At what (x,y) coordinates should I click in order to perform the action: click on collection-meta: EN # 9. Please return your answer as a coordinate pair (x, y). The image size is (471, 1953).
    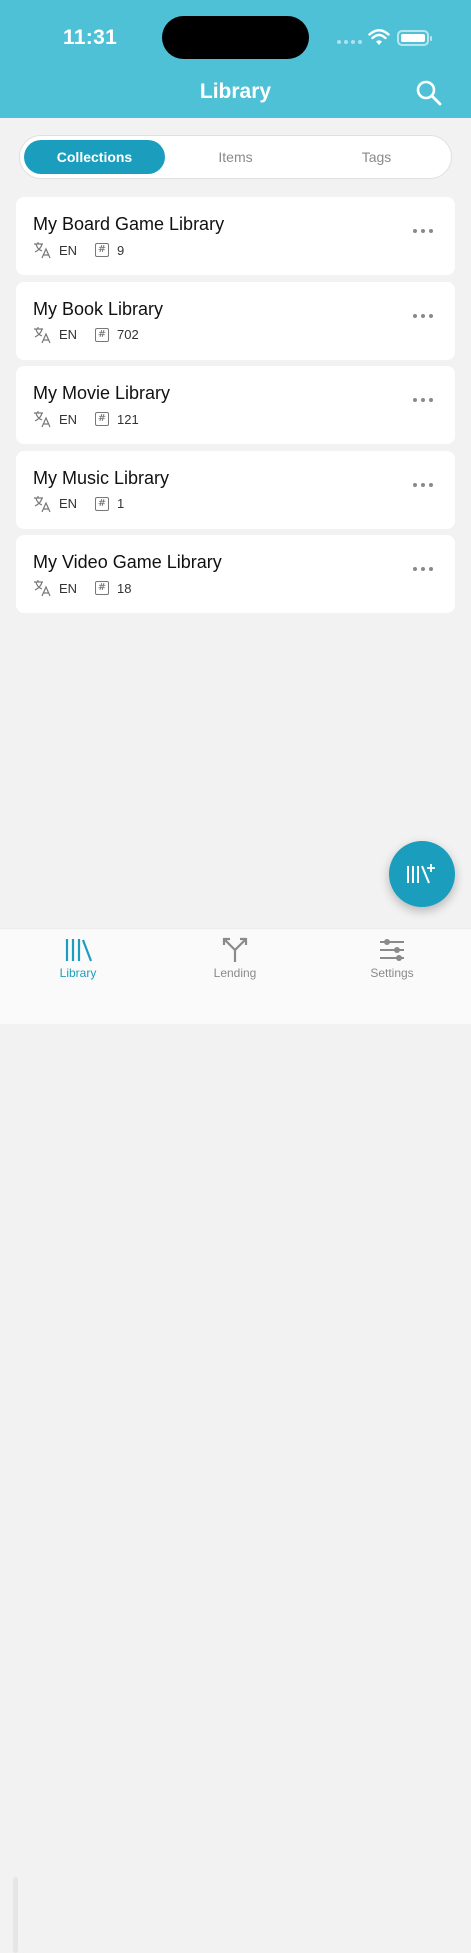
    Looking at the image, I should click on (244, 250).